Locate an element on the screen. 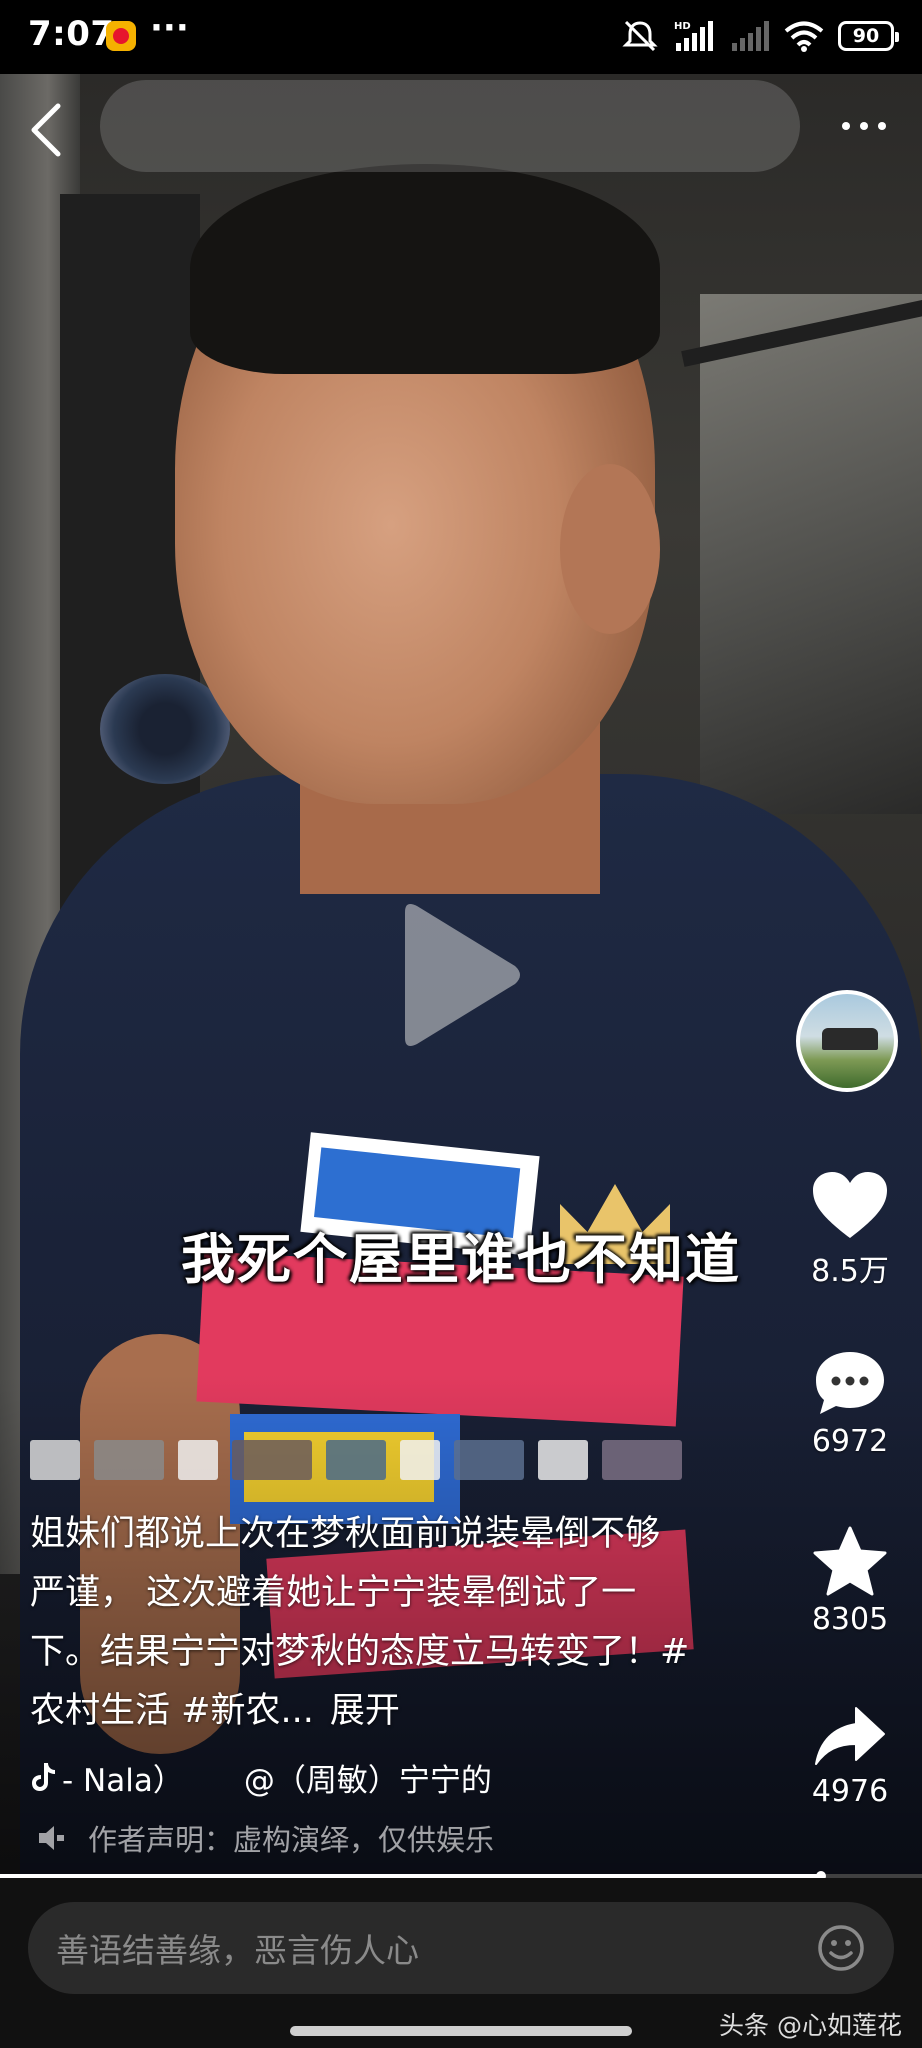 Image resolution: width=922 pixels, height=2048 pixels. author-declaration: 作者声明：虚构演绎，仅供娱乐 is located at coordinates (265, 1838).